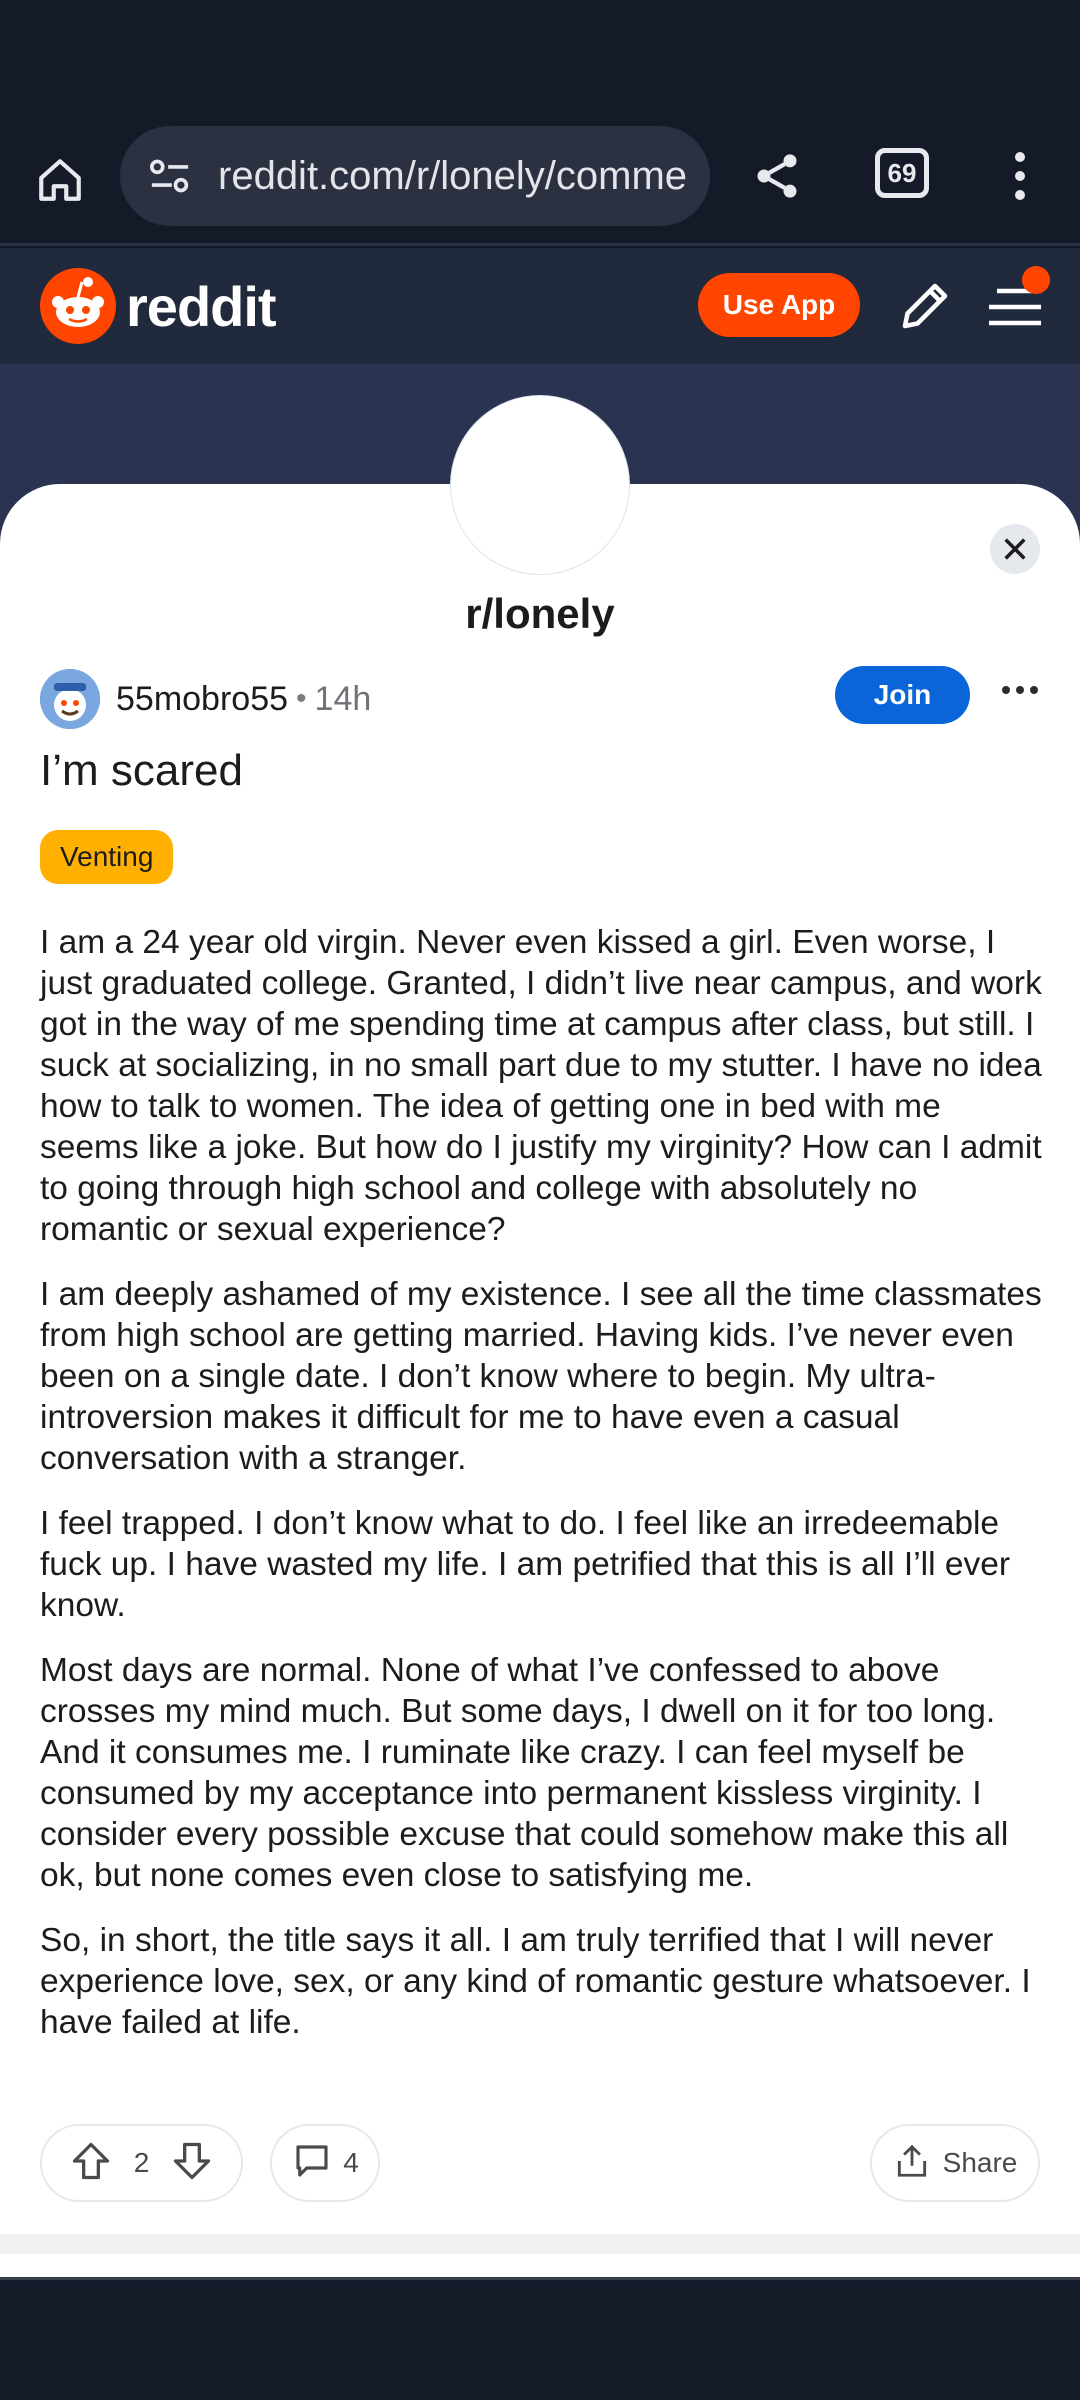 The width and height of the screenshot is (1080, 2400). Describe the element at coordinates (351, 2162) in the screenshot. I see `comment-count: 4` at that location.